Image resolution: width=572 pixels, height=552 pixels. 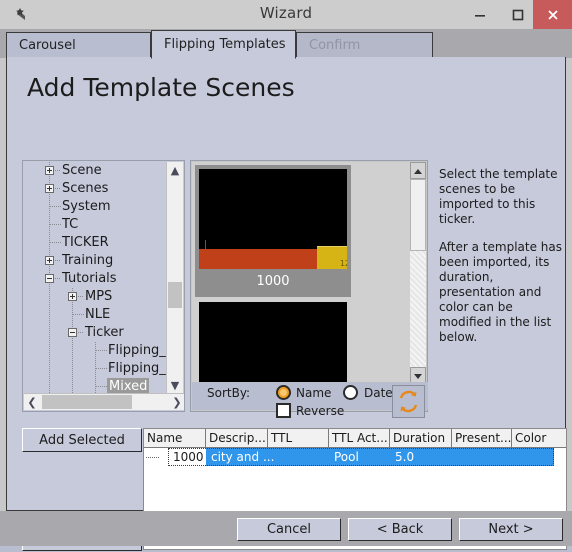 What do you see at coordinates (273, 343) in the screenshot?
I see `thumbnail-image` at bounding box center [273, 343].